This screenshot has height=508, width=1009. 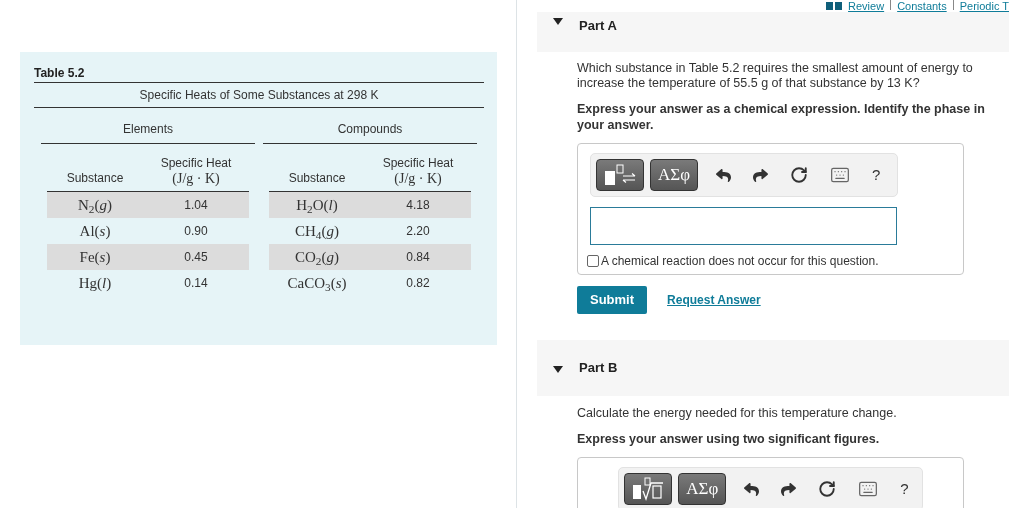 I want to click on substance-cell-text: Fe(s), so click(x=95, y=257).